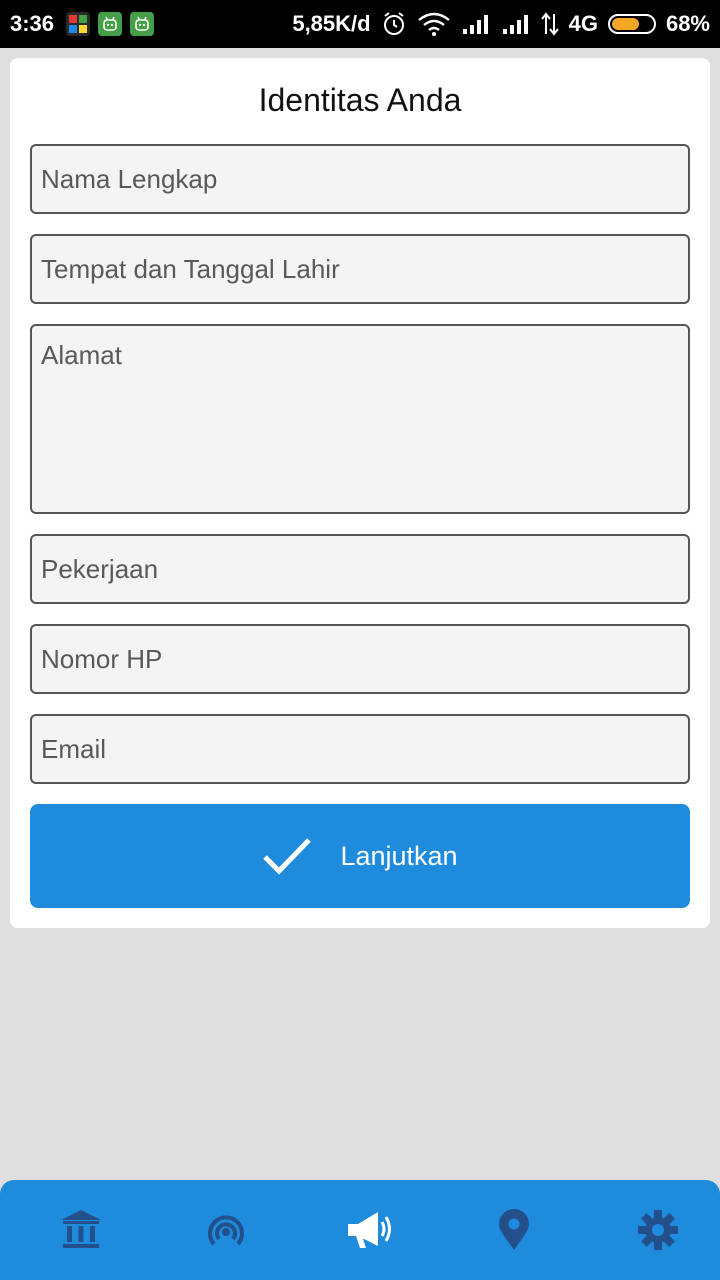 The width and height of the screenshot is (720, 1280). I want to click on phone-input, so click(360, 659).